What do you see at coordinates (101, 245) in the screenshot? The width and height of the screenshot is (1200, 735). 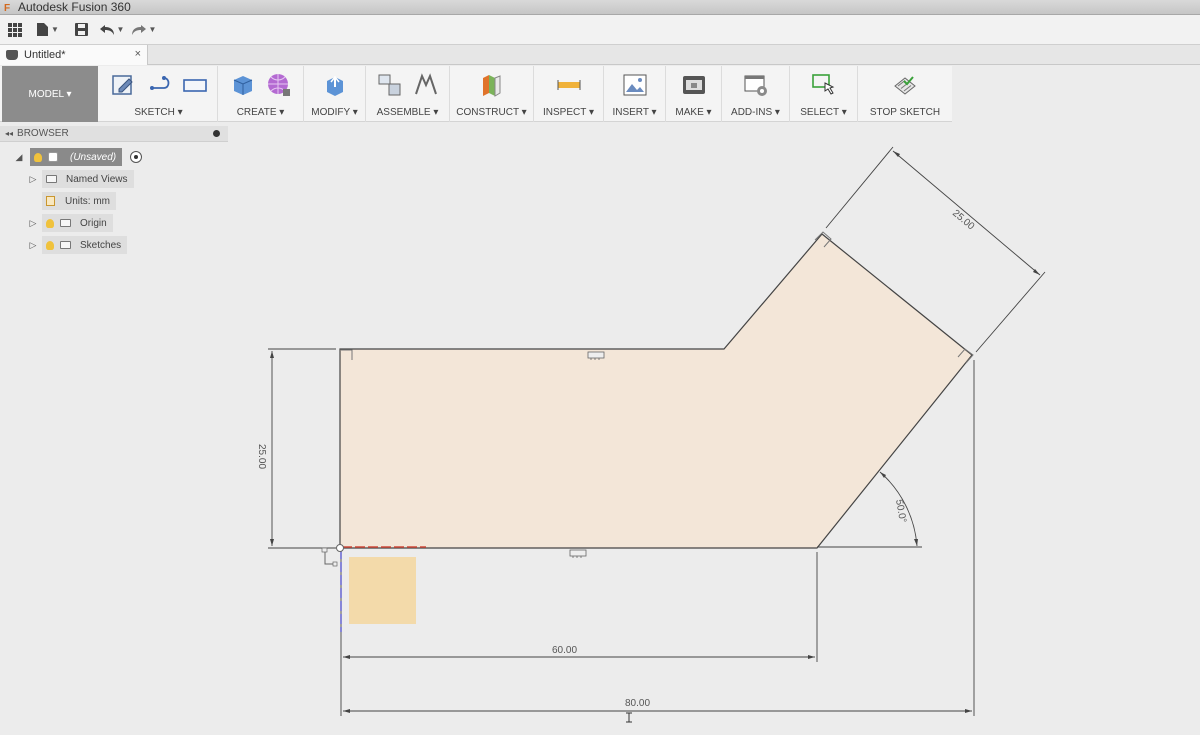 I see `sketches-label: Sketches` at bounding box center [101, 245].